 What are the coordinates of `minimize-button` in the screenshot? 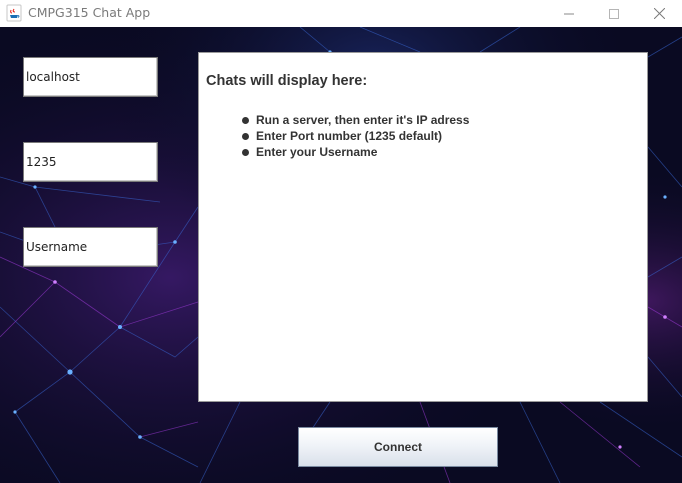 It's located at (569, 13).